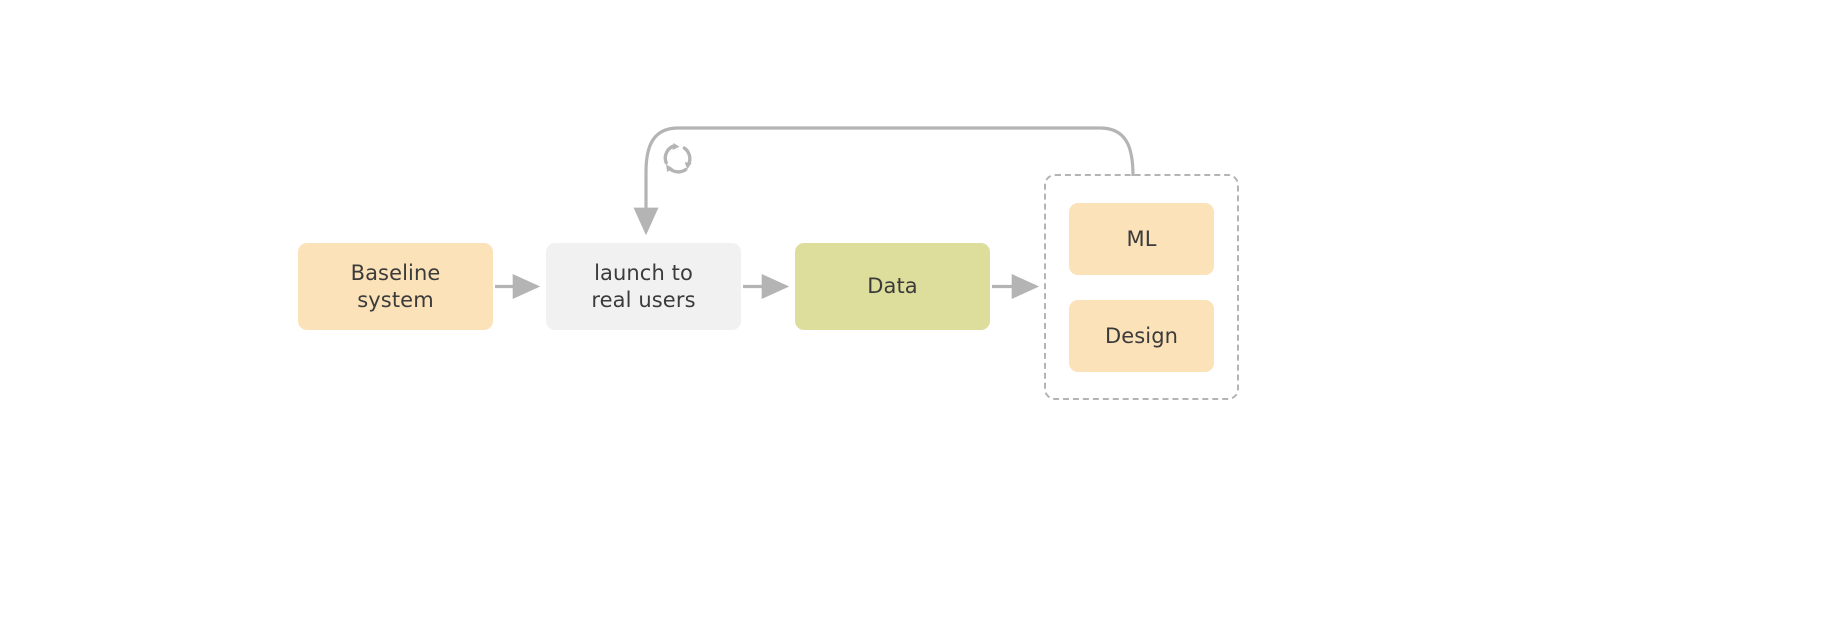 The width and height of the screenshot is (1826, 630). Describe the element at coordinates (395, 286) in the screenshot. I see `node-baseline-system: Baseline system` at that location.